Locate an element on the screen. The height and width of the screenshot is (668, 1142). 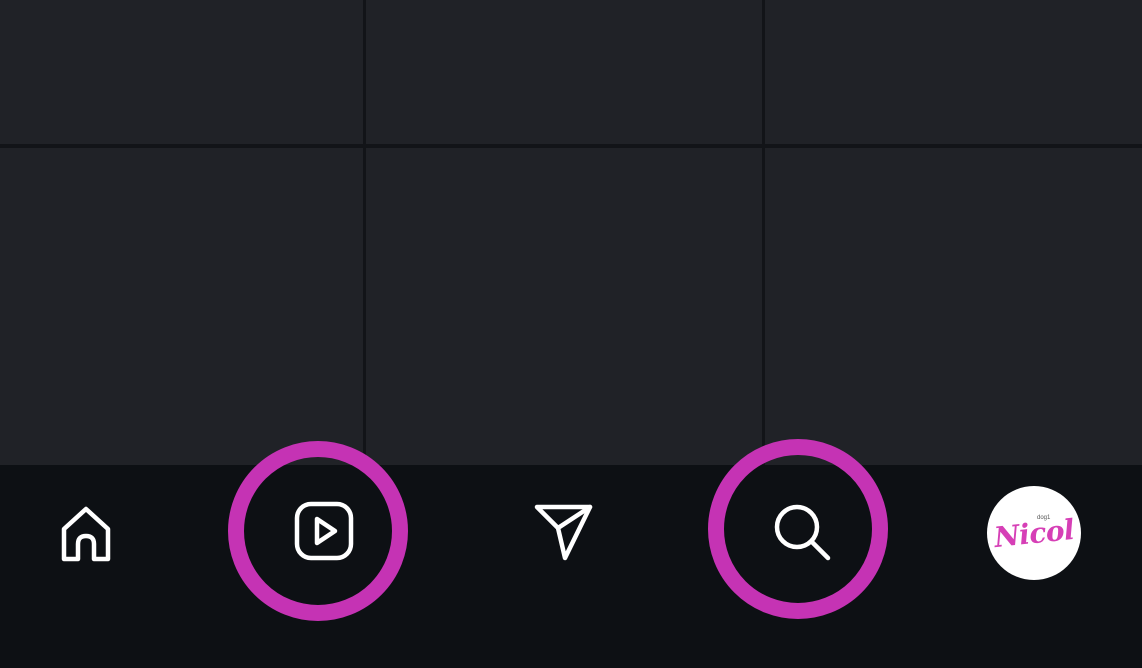
reels-button is located at coordinates (324, 531).